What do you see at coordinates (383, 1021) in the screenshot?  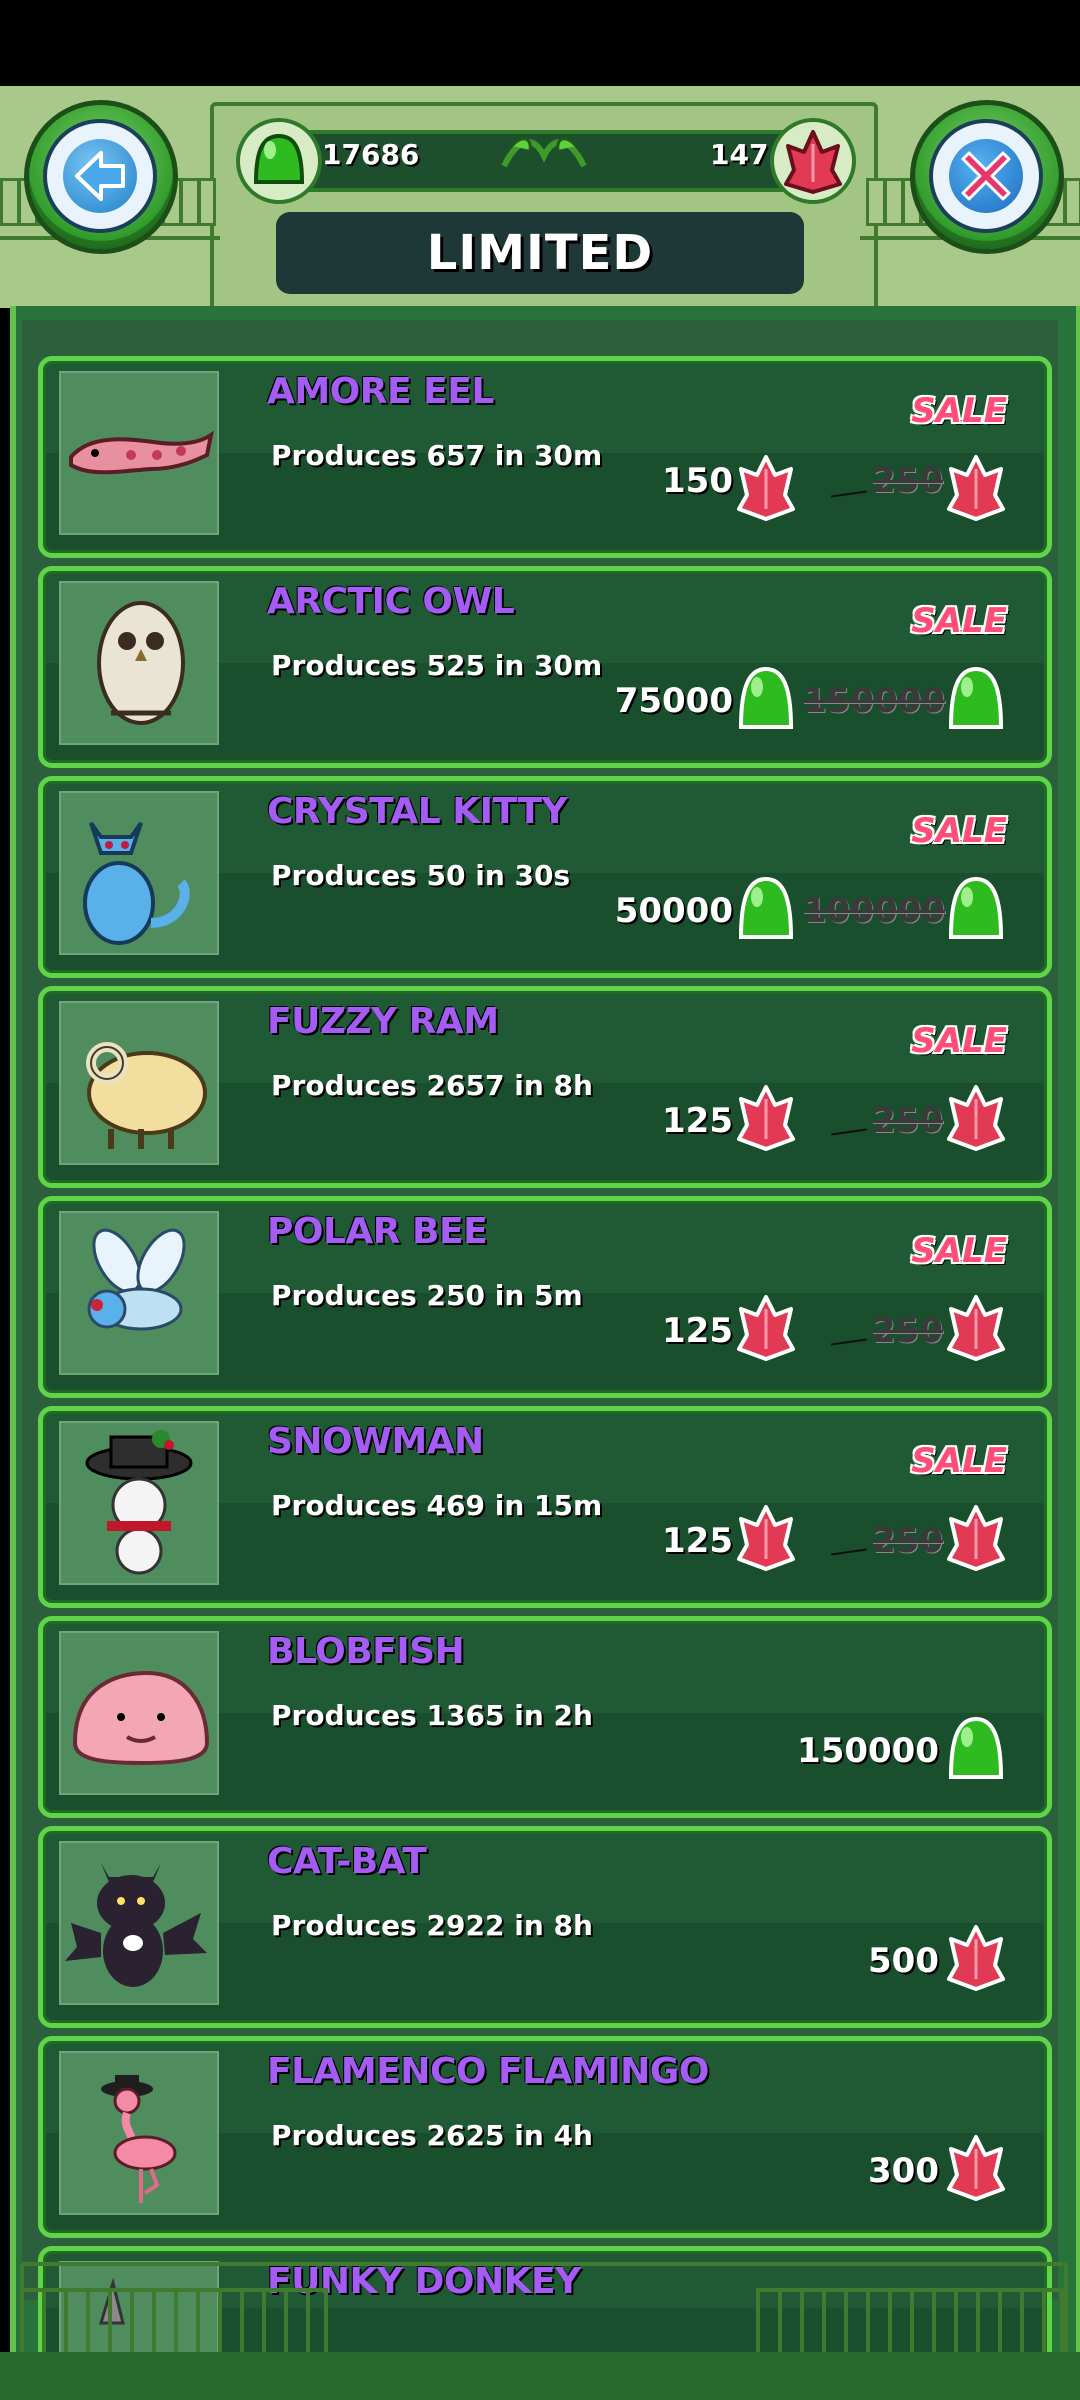 I see `item-name: FUZZY RAM` at bounding box center [383, 1021].